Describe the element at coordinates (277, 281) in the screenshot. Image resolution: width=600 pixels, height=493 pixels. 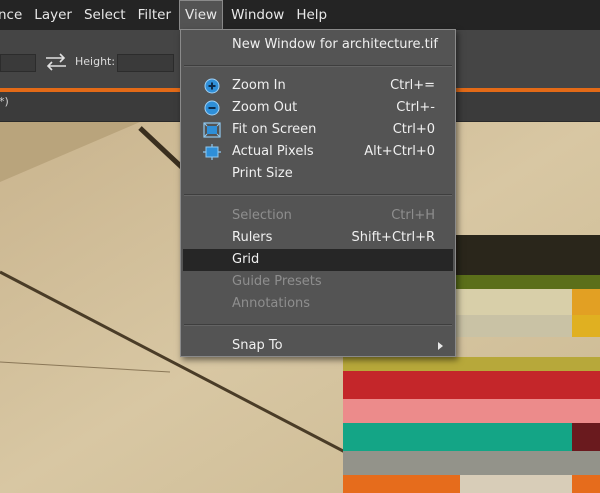
I see `guide-presets-label: Guide Presets` at that location.